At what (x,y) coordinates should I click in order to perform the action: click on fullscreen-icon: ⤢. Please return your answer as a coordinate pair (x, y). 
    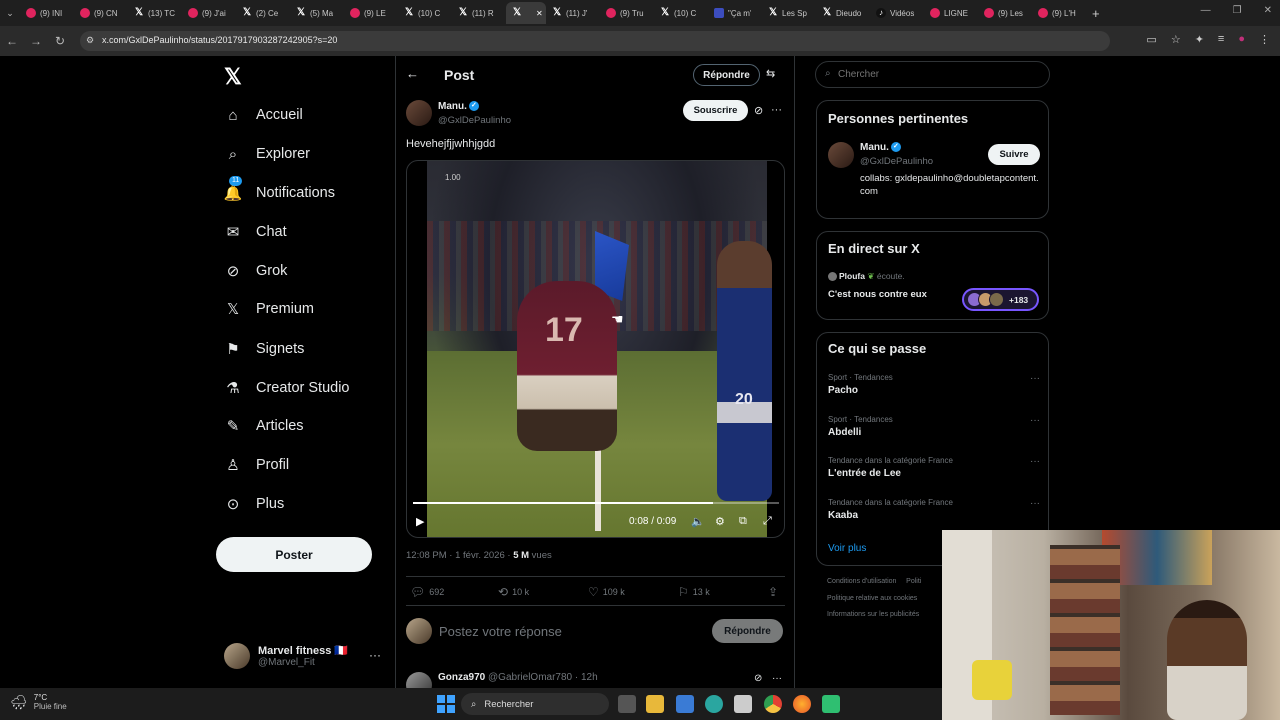
    Looking at the image, I should click on (767, 521).